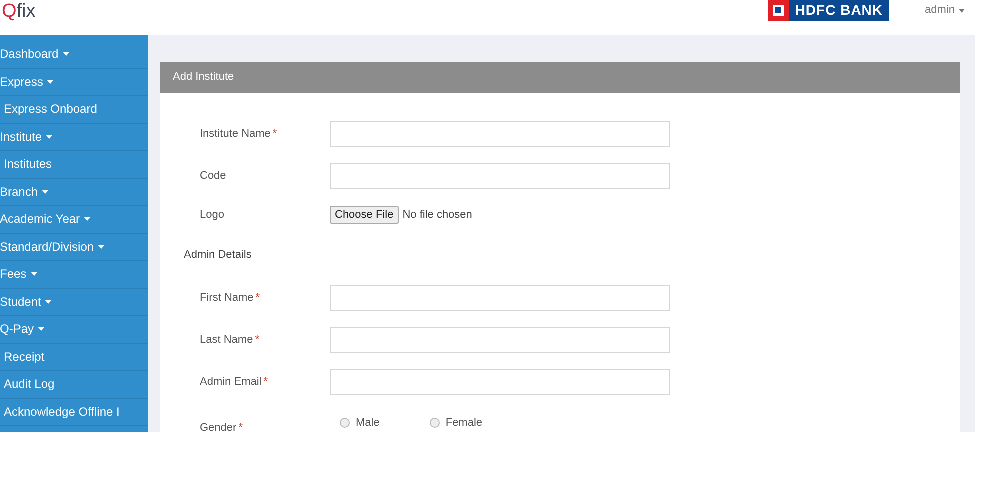 The image size is (1000, 477). Describe the element at coordinates (364, 215) in the screenshot. I see `choose-file-button: Choose File` at that location.